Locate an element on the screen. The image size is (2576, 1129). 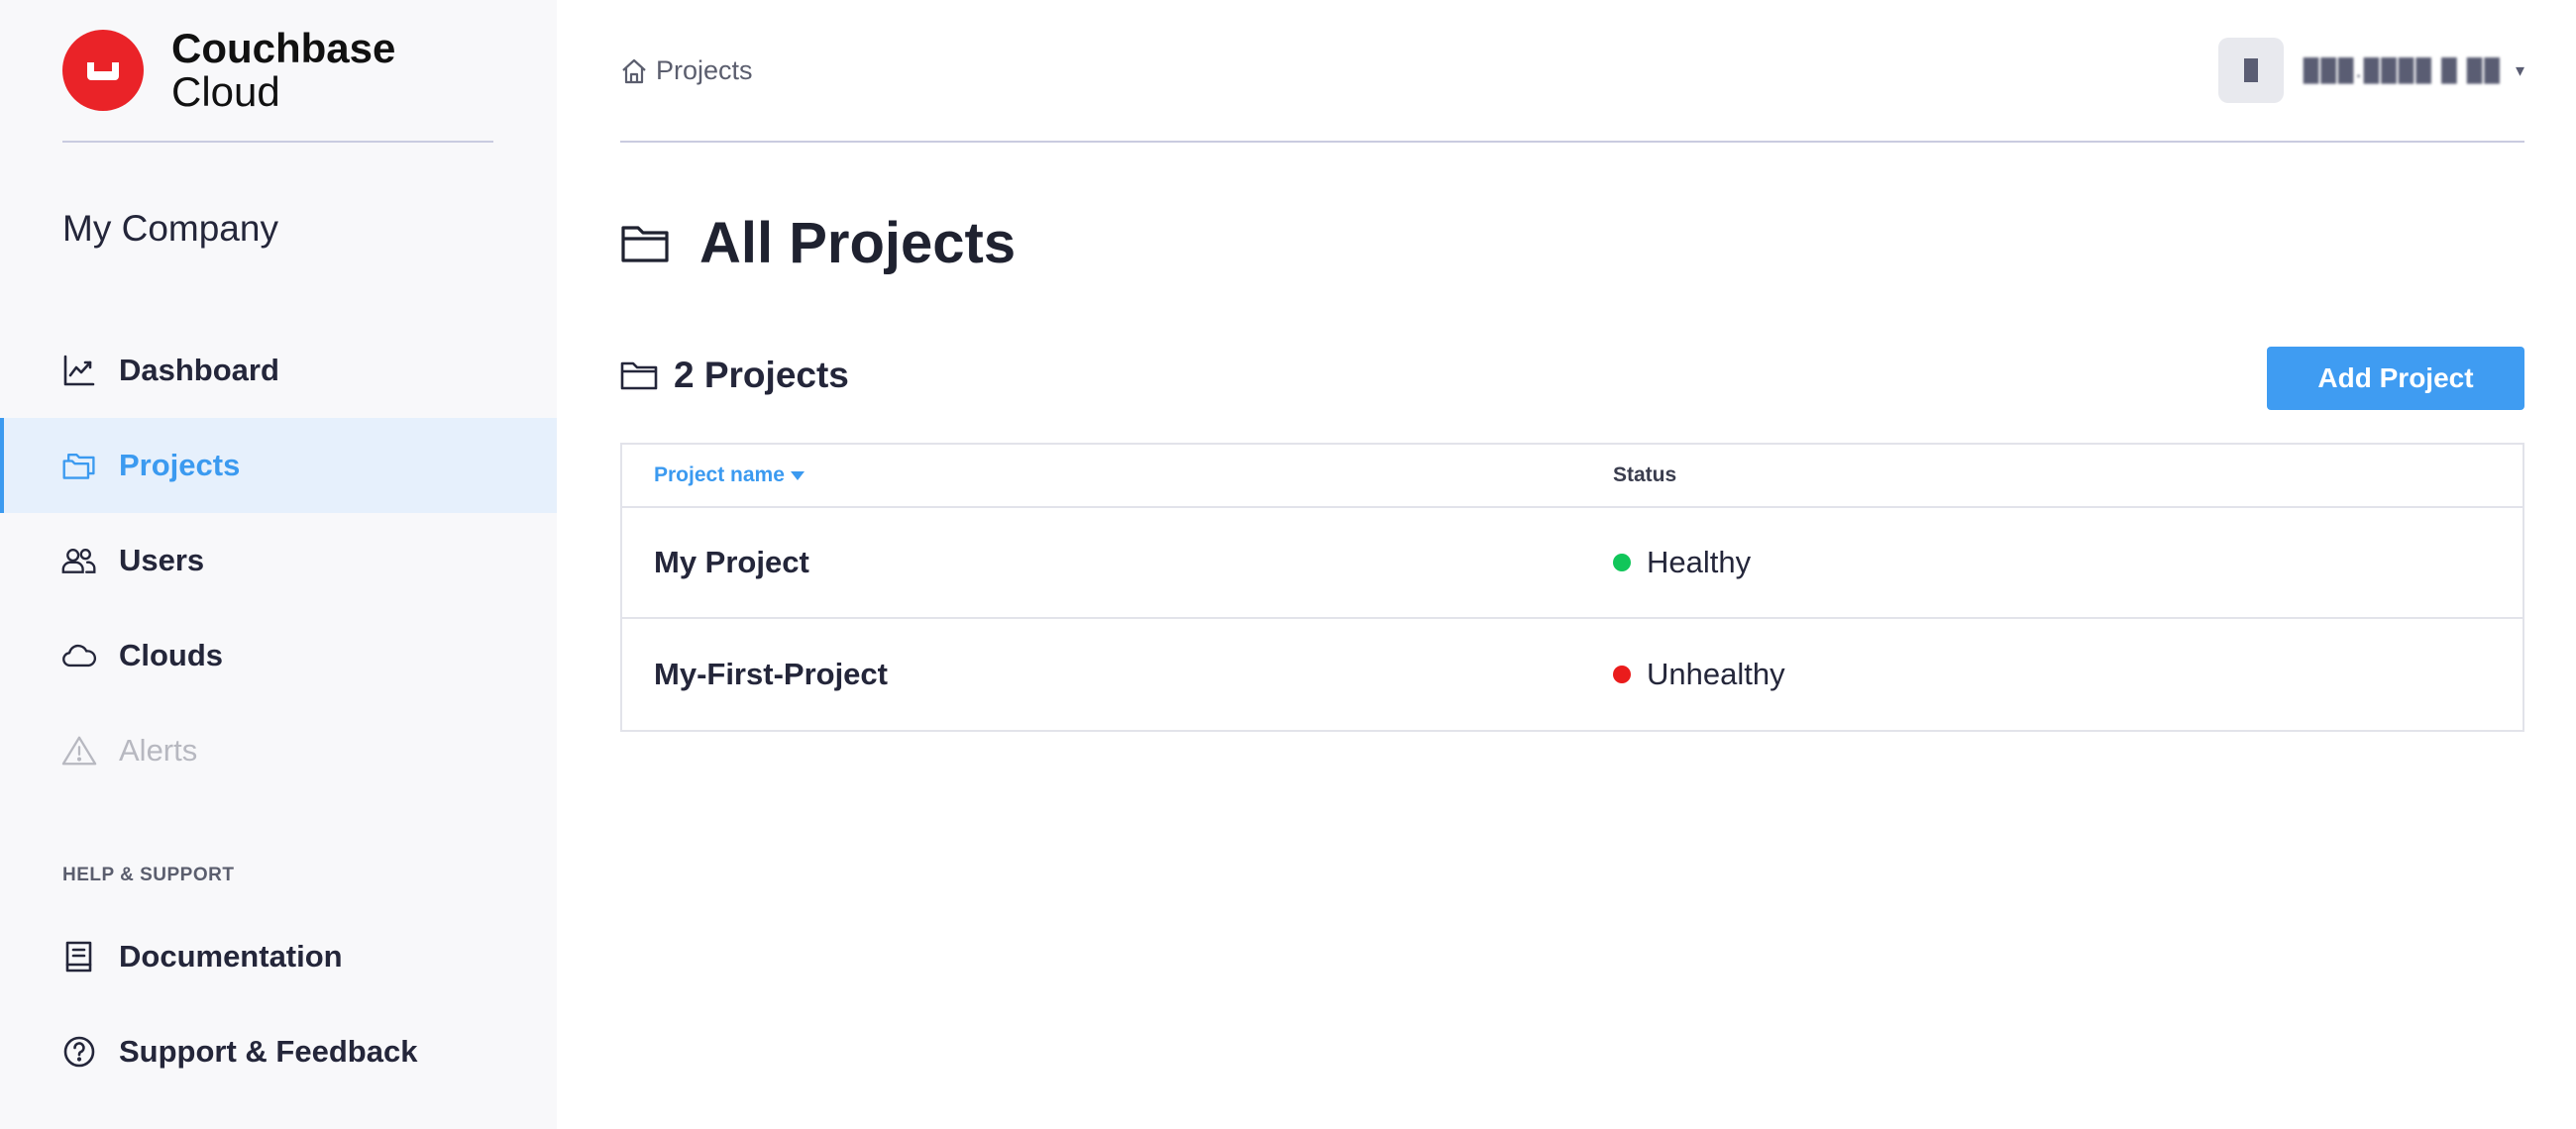
home-icon is located at coordinates (634, 71).